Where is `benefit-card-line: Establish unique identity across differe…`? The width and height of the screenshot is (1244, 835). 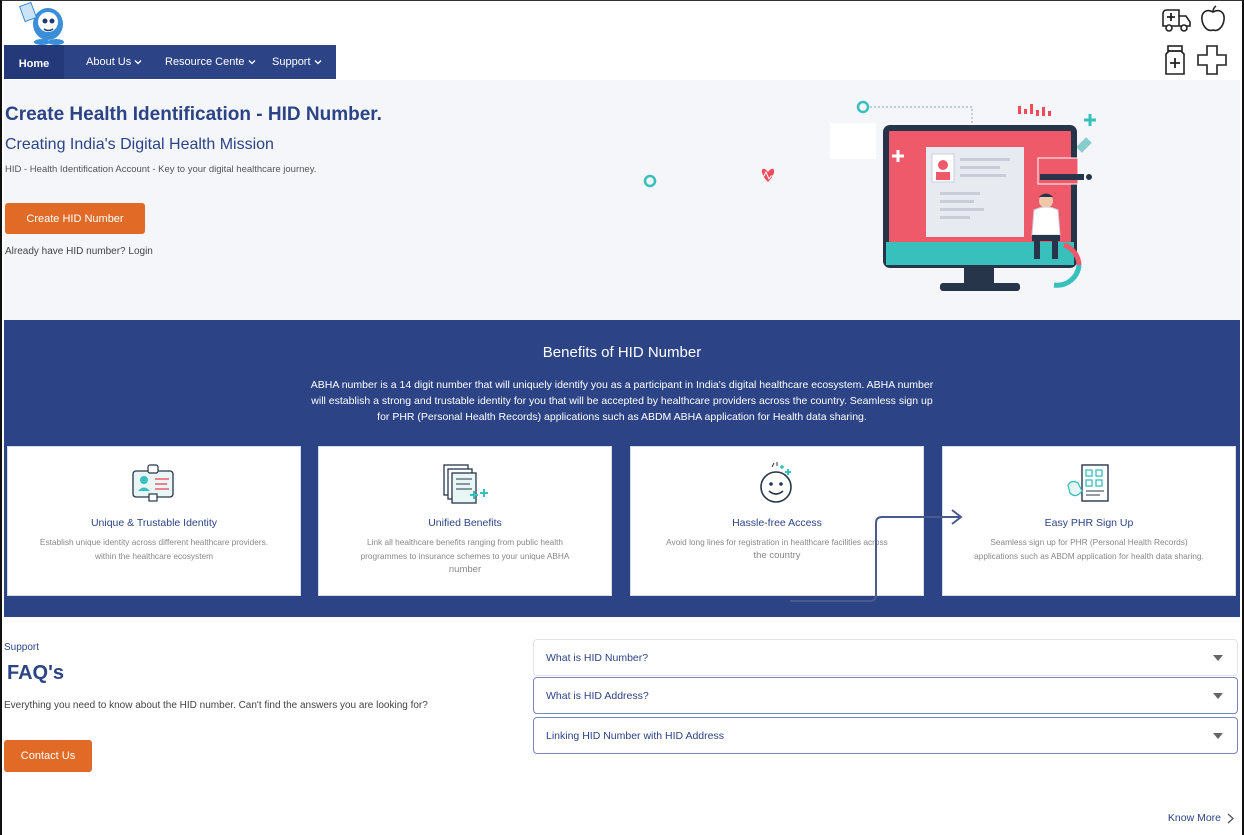
benefit-card-line: Establish unique identity across differe… is located at coordinates (154, 542).